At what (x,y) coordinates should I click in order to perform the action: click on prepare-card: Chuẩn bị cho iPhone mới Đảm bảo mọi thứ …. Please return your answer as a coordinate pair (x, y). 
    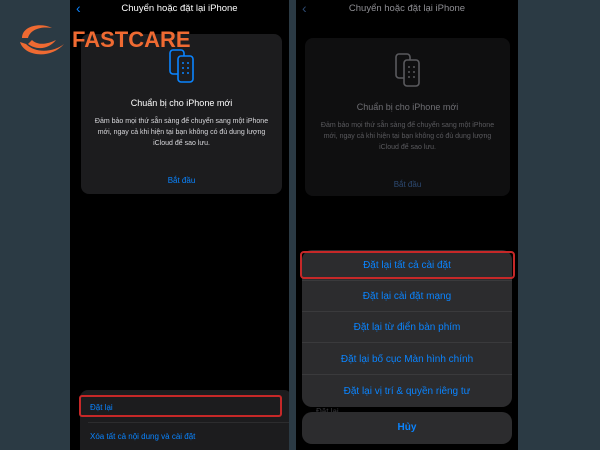
    Looking at the image, I should click on (407, 117).